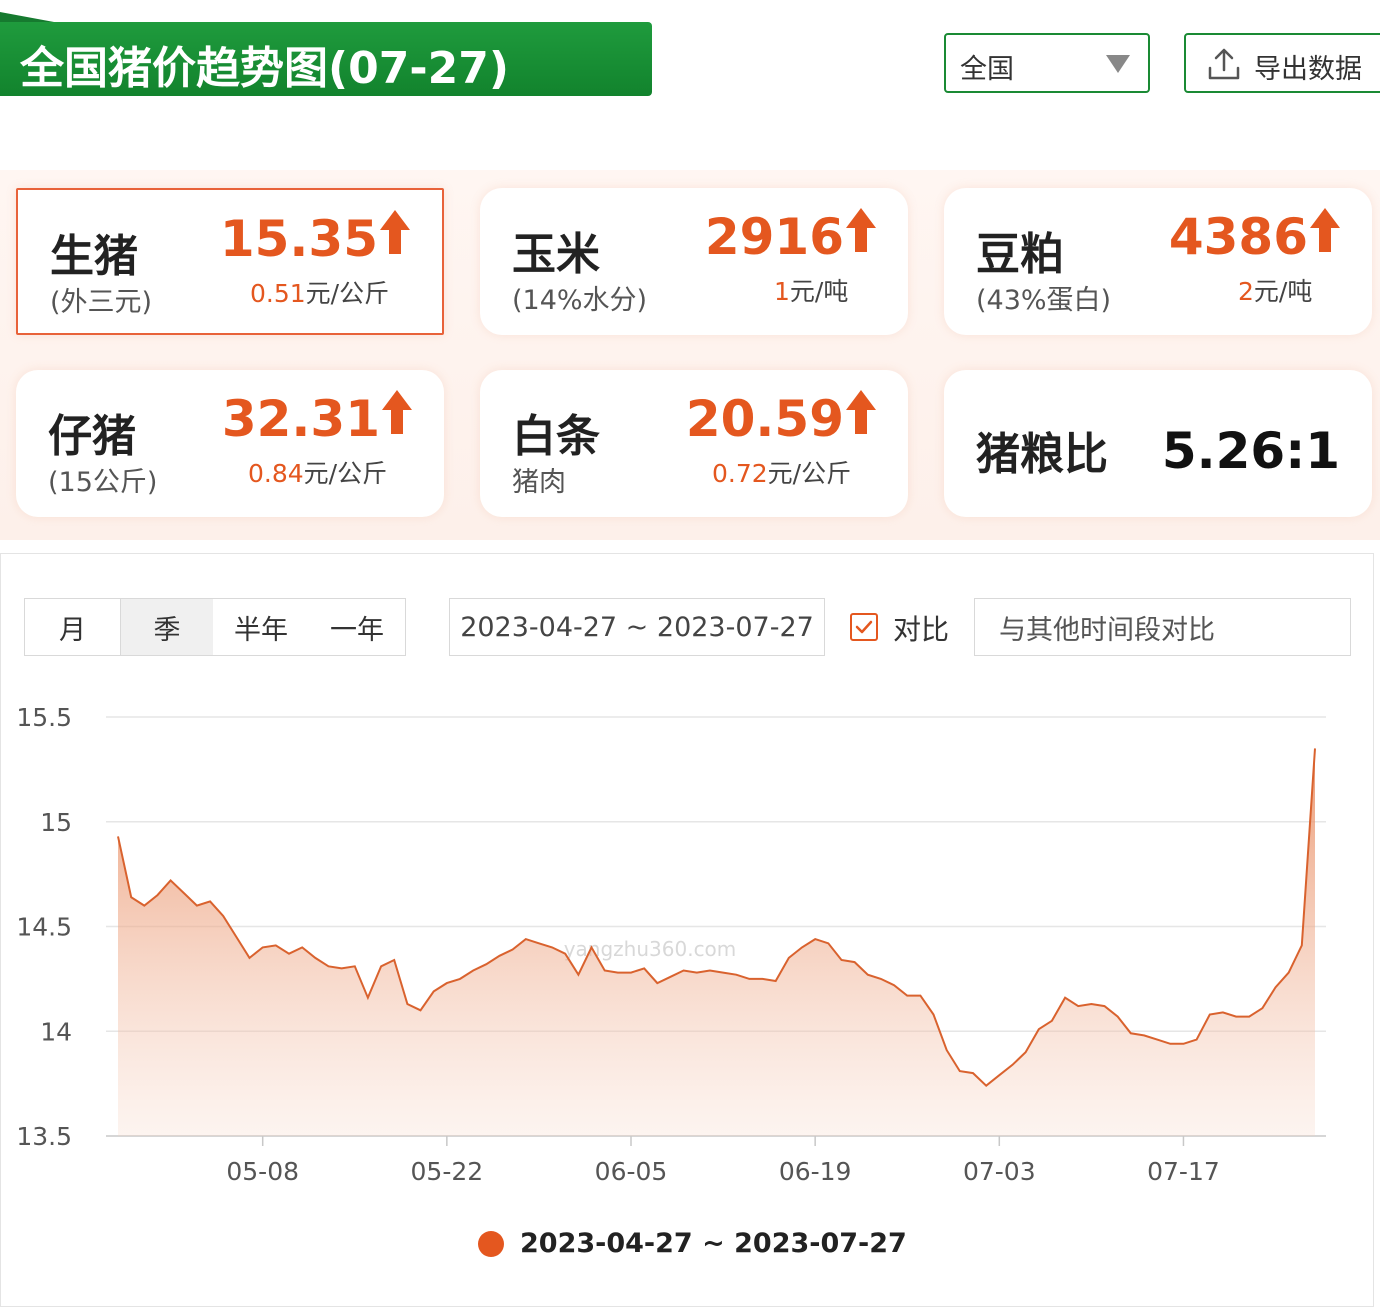 This screenshot has width=1380, height=1314. What do you see at coordinates (1158, 261) in the screenshot?
I see `card-soybean-meal: 豆粕 (43%蛋白) 4386 2元/吨` at bounding box center [1158, 261].